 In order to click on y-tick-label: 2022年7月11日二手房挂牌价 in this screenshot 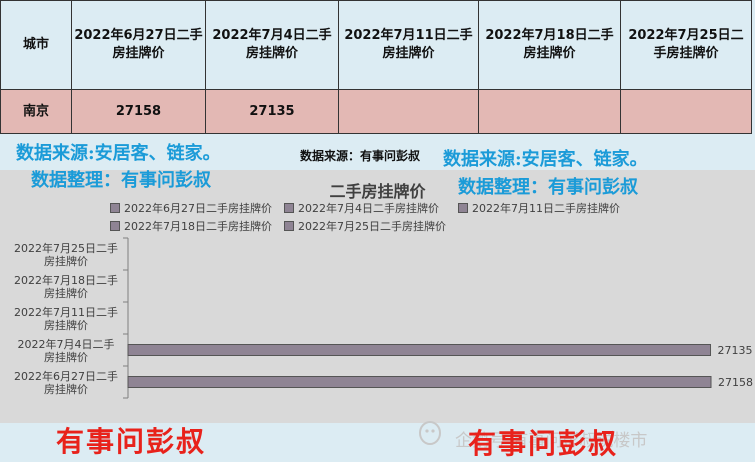, I will do `click(66, 318)`.